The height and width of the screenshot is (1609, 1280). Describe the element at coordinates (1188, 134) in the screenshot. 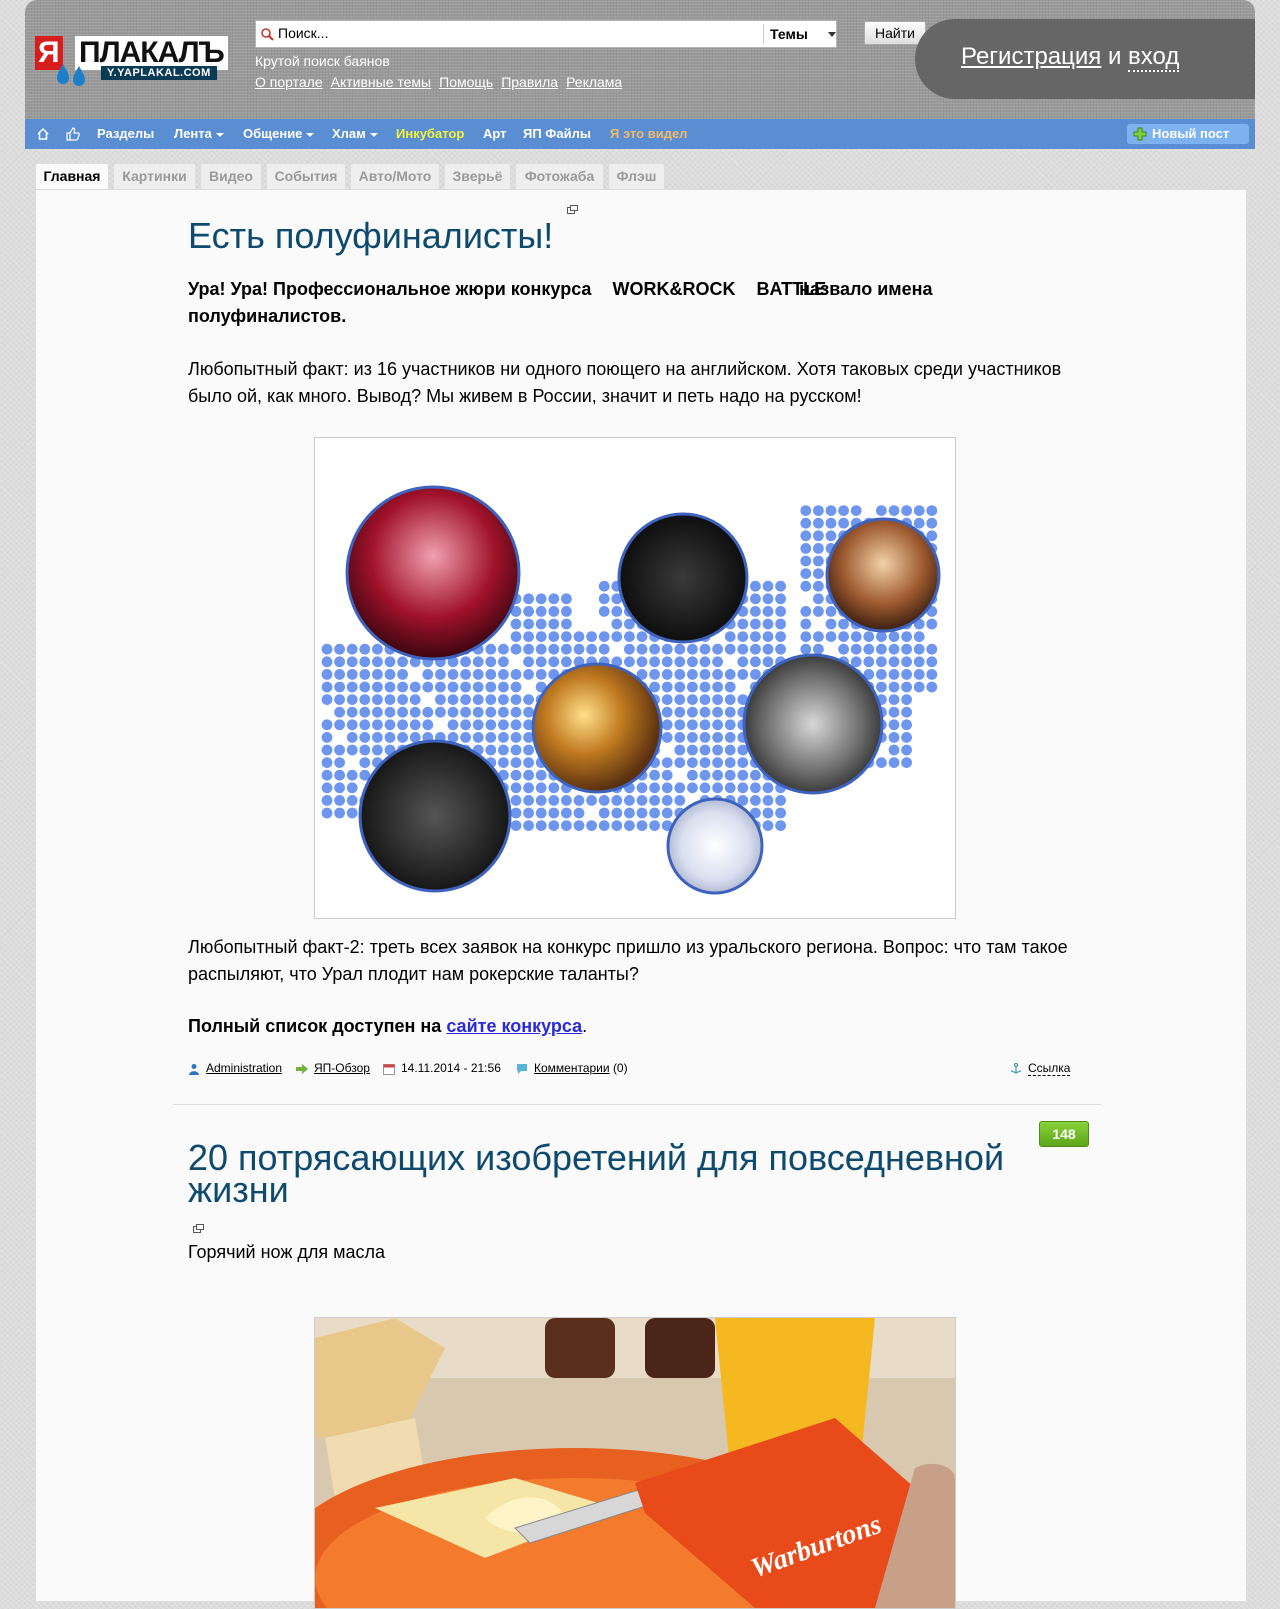

I see `new-post-button: Новый пост` at that location.